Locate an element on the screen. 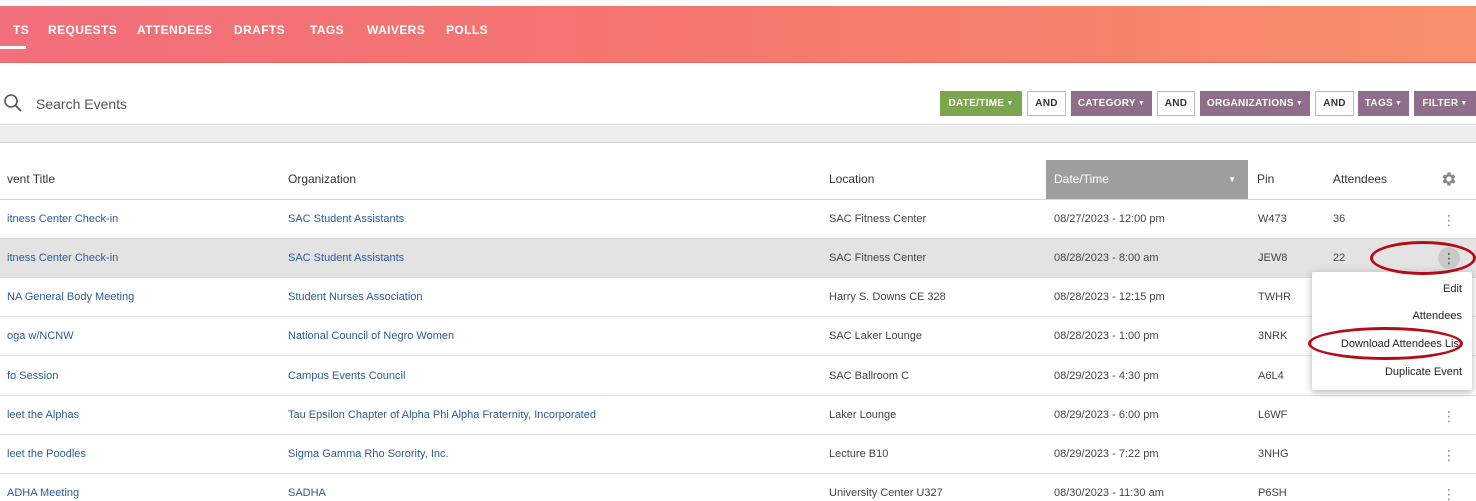 Image resolution: width=1476 pixels, height=501 pixels. datetime-cell: 08/29/2023 - 4:30 pm is located at coordinates (1106, 376).